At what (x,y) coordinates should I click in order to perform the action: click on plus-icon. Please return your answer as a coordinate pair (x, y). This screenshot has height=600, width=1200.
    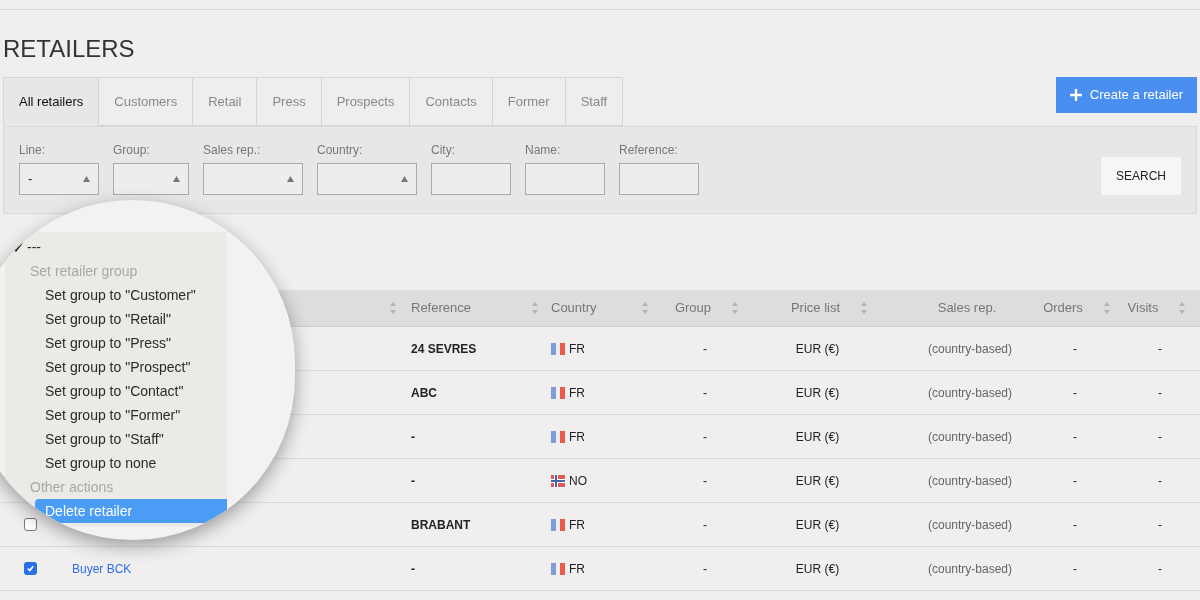
    Looking at the image, I should click on (1075, 95).